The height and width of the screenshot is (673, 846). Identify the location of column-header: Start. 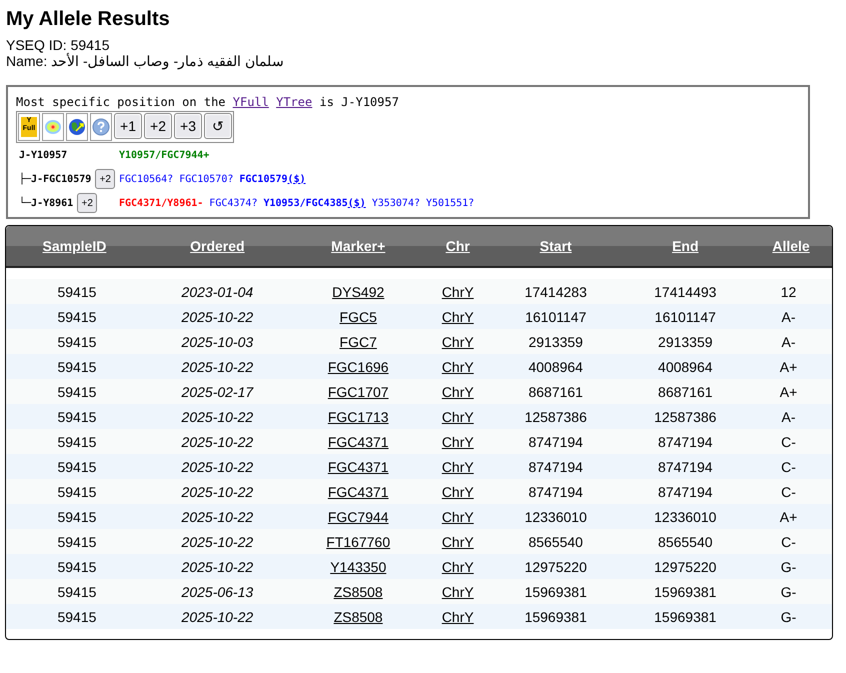
(556, 246).